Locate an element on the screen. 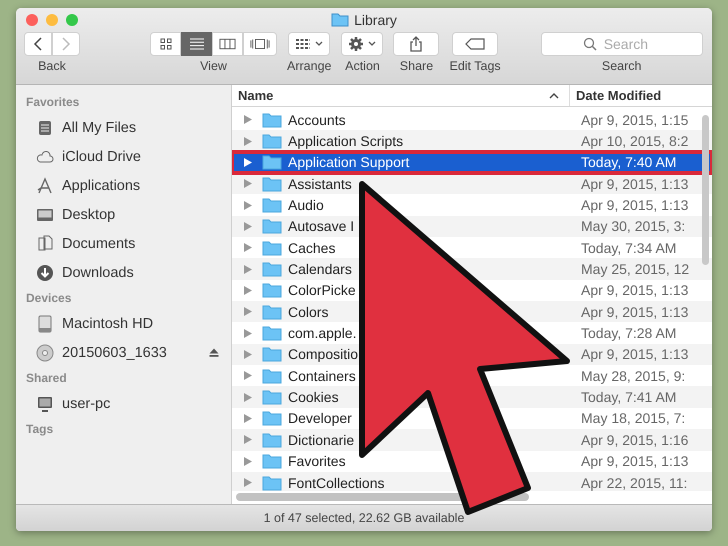 The image size is (728, 546). sidebar-item: Desktop is located at coordinates (128, 214).